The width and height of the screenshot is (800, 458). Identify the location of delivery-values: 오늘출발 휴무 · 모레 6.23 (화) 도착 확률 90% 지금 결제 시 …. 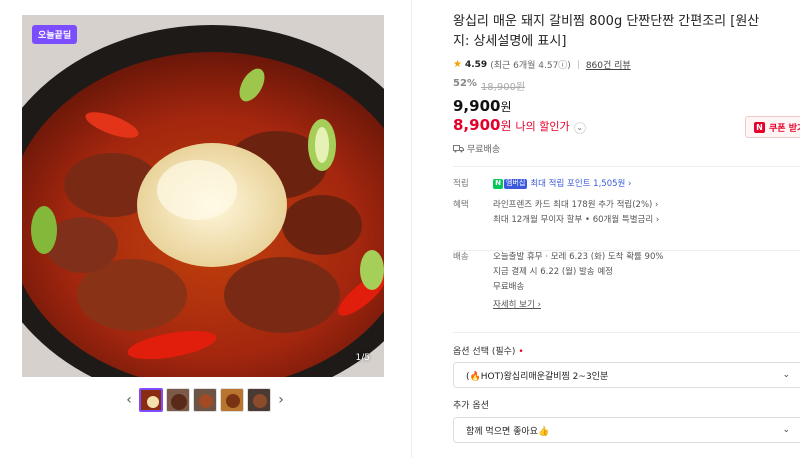
(578, 281).